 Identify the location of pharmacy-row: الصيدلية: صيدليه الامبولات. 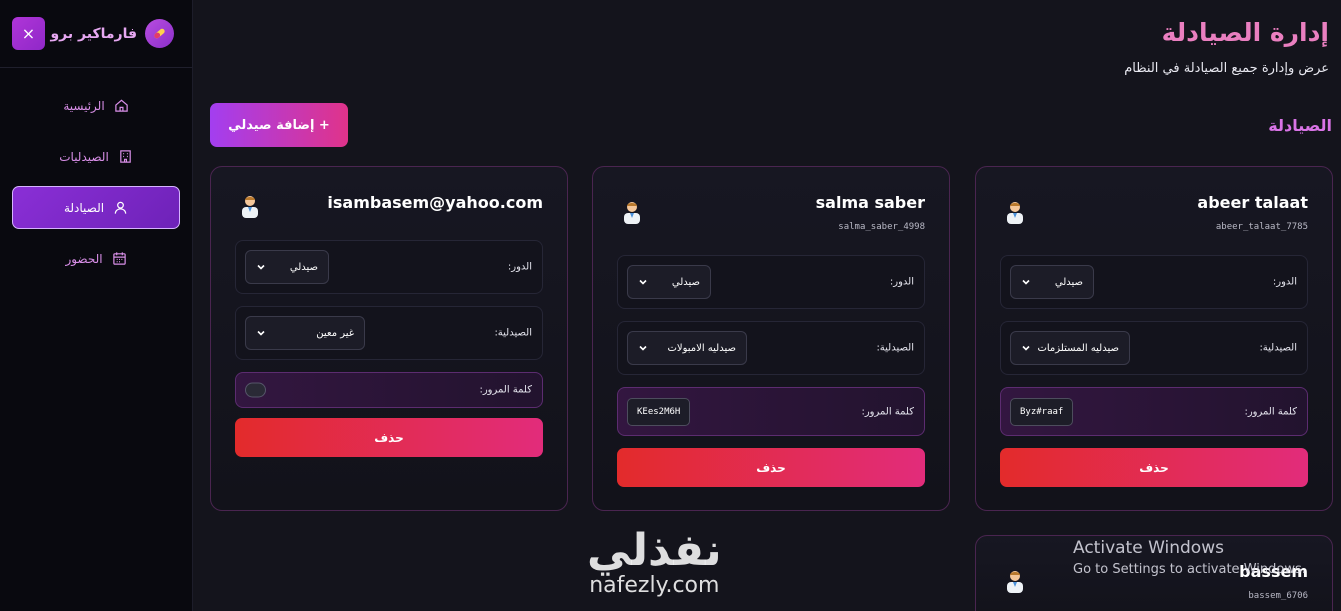
(771, 348).